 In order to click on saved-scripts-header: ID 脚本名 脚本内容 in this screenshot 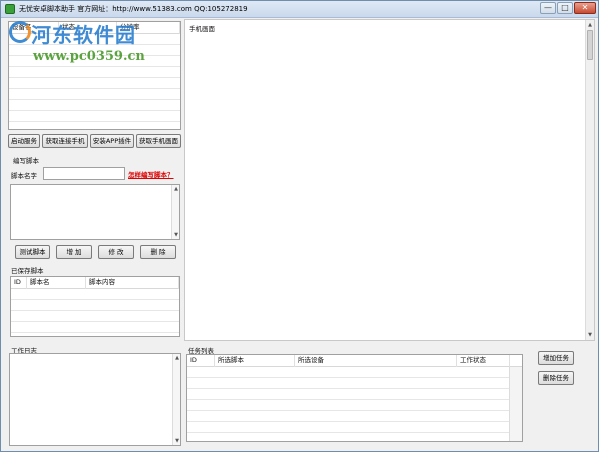, I will do `click(95, 283)`.